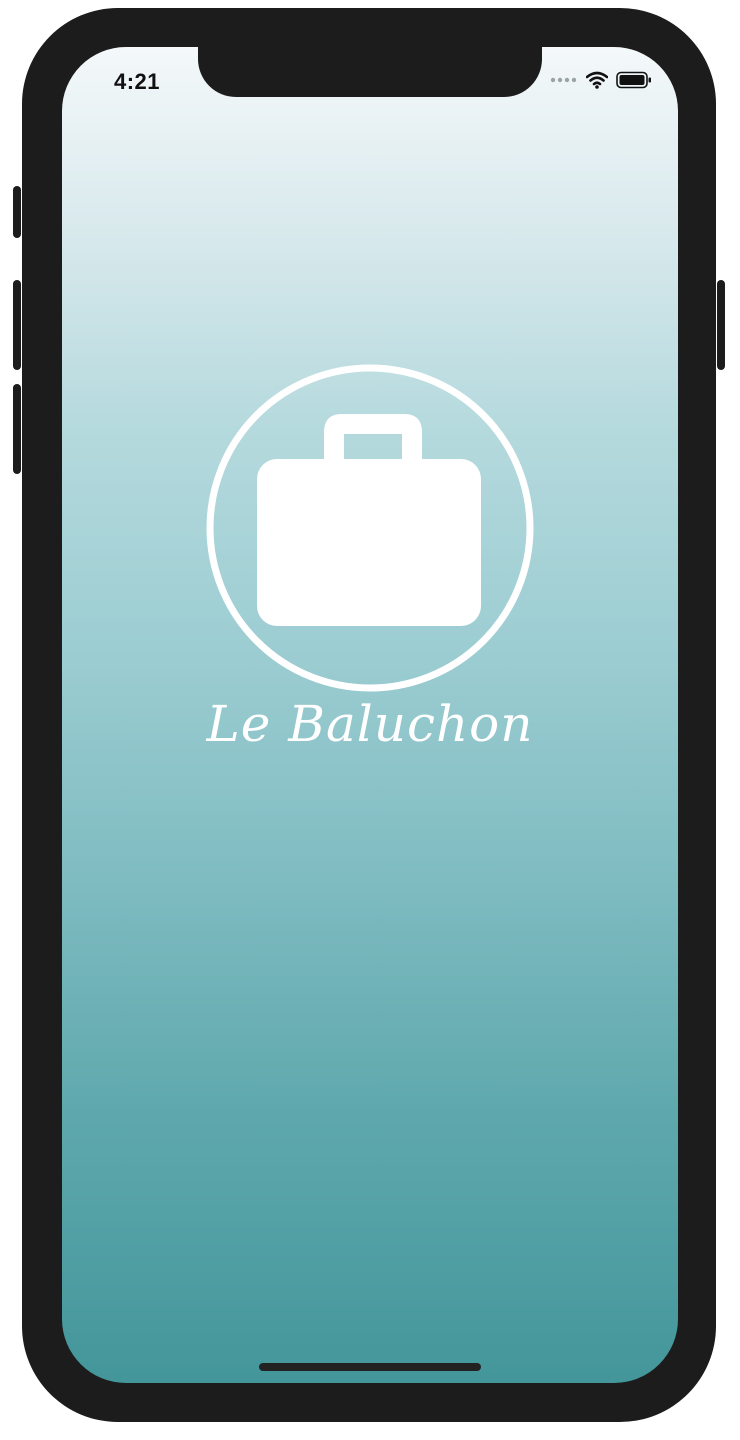 The height and width of the screenshot is (1440, 740). Describe the element at coordinates (370, 724) in the screenshot. I see `app-name: Le Baluchon` at that location.